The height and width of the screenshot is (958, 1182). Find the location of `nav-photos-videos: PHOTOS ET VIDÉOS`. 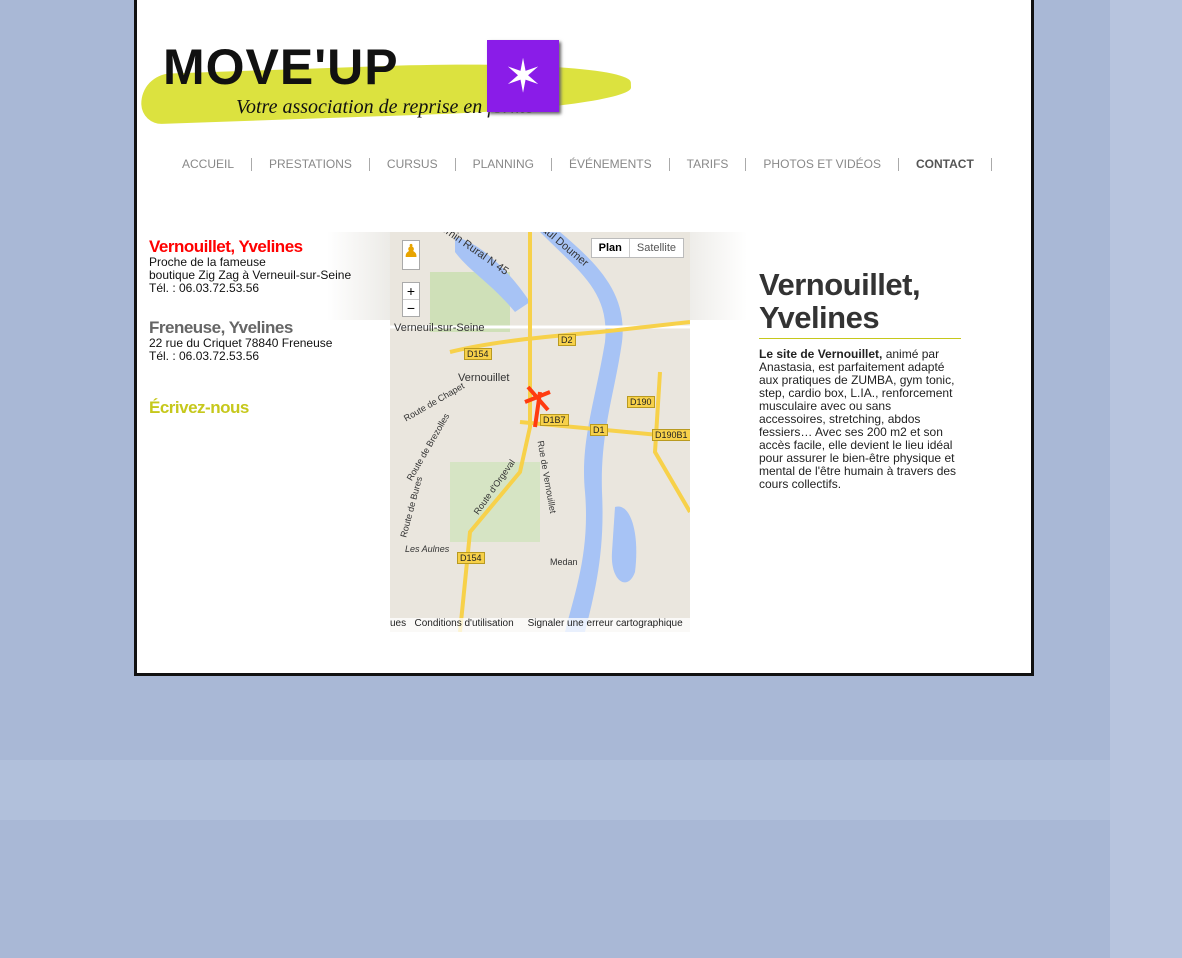

nav-photos-videos: PHOTOS ET VIDÉOS is located at coordinates (823, 164).